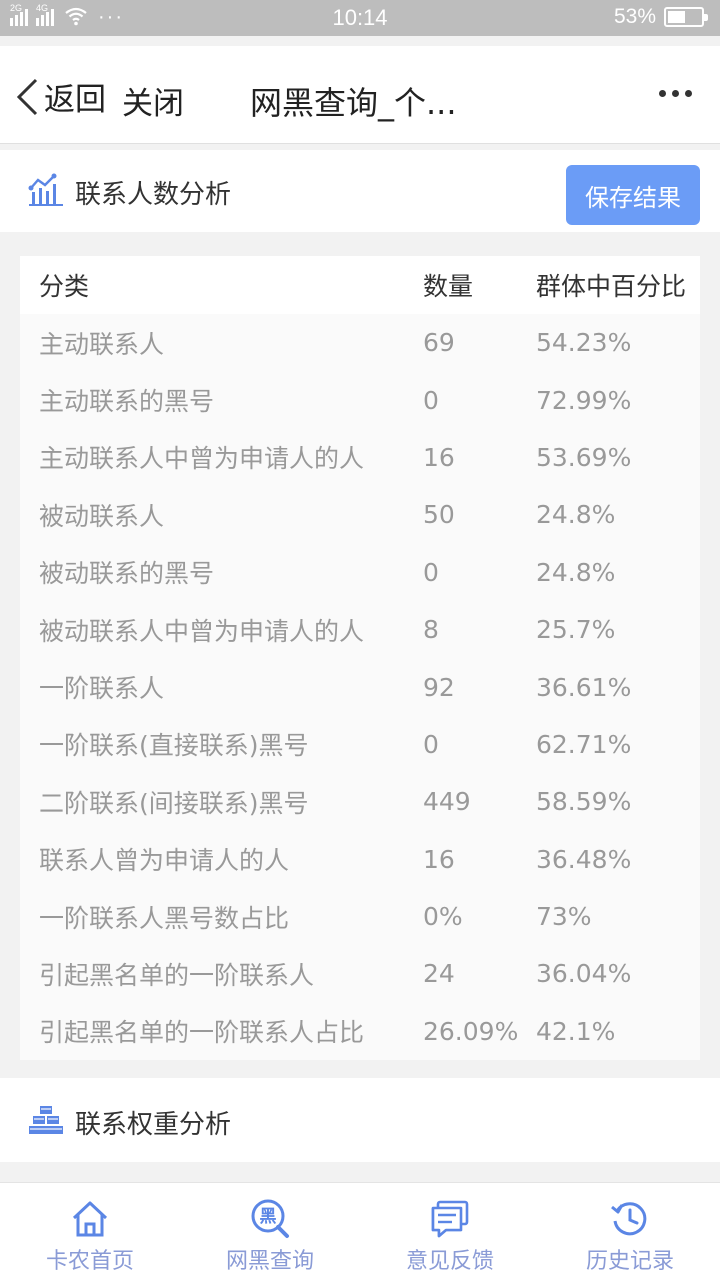 This screenshot has width=720, height=1280. What do you see at coordinates (102, 689) in the screenshot?
I see `cell-category: 一阶联系人` at bounding box center [102, 689].